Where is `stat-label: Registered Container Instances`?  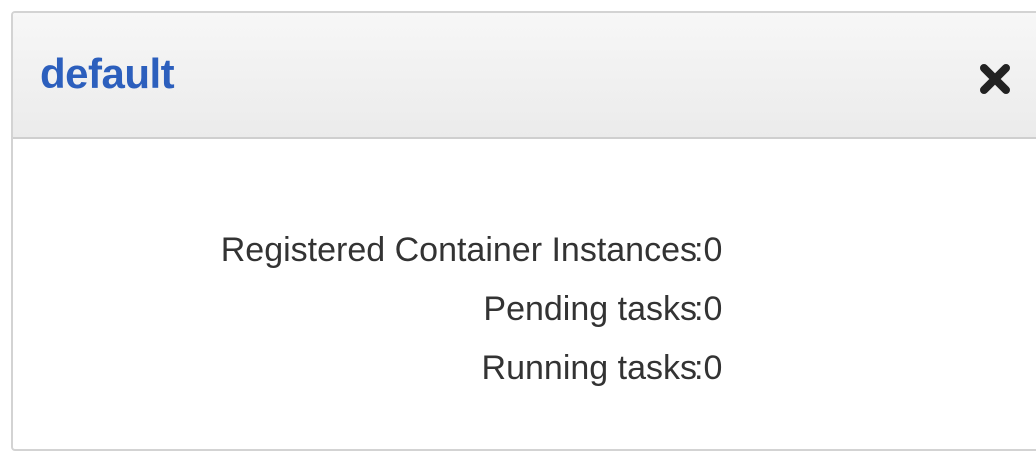 stat-label: Registered Container Instances is located at coordinates (458, 250).